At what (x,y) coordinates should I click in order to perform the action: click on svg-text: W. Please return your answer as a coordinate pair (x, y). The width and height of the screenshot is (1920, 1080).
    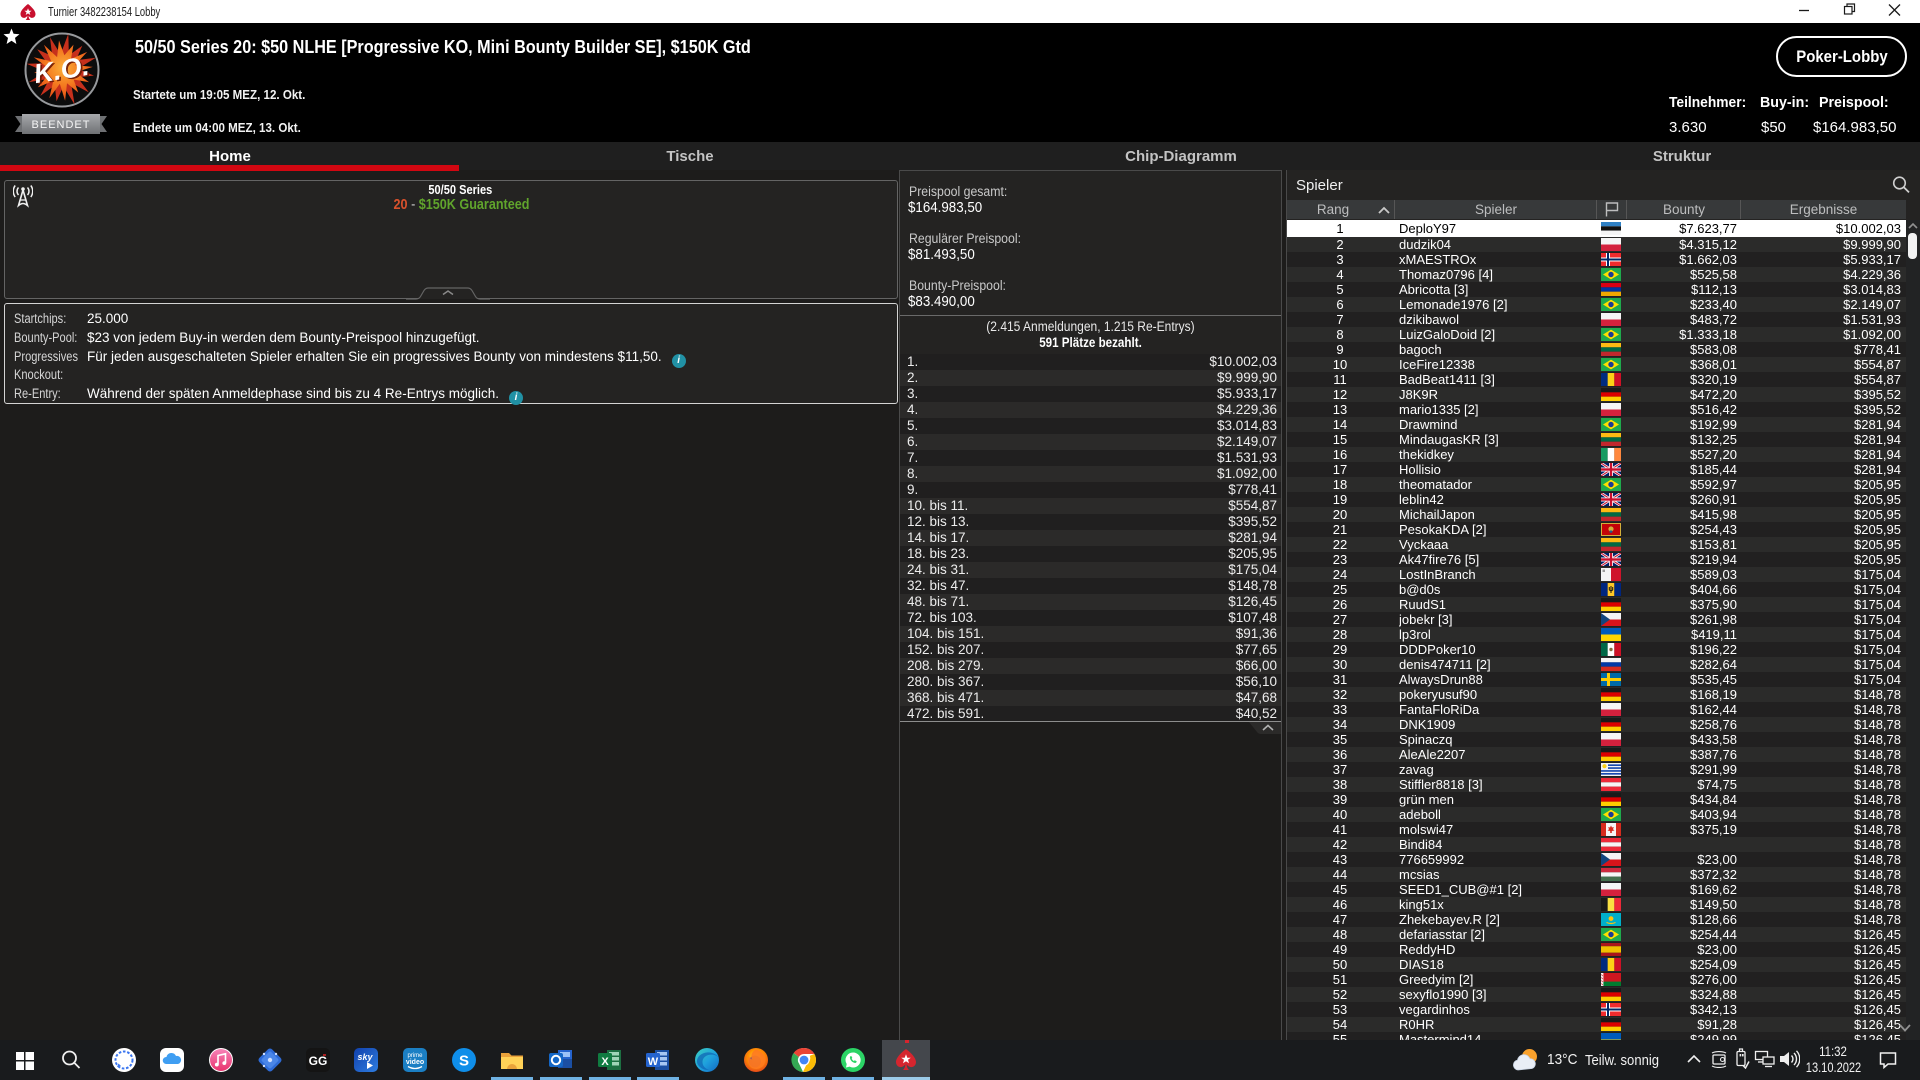
    Looking at the image, I should click on (653, 1062).